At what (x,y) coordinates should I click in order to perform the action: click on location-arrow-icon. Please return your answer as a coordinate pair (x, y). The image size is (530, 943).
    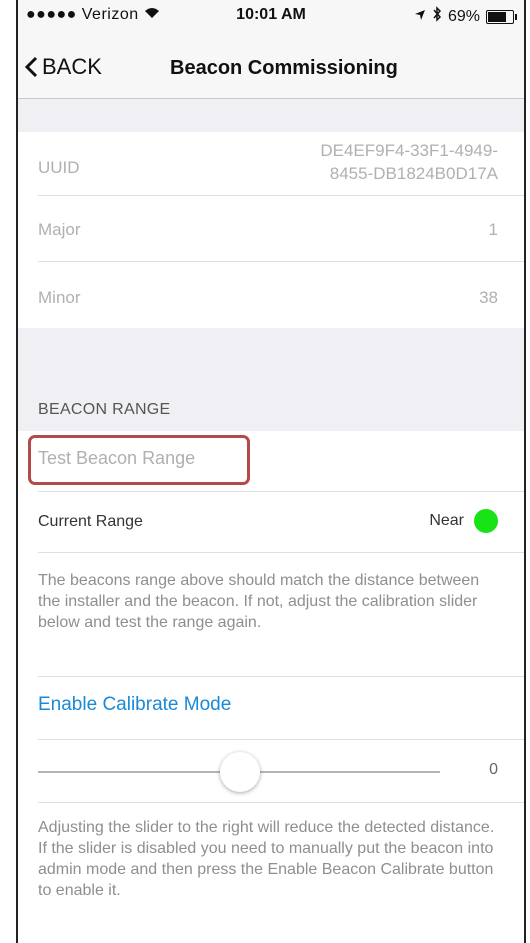
    Looking at the image, I should click on (420, 17).